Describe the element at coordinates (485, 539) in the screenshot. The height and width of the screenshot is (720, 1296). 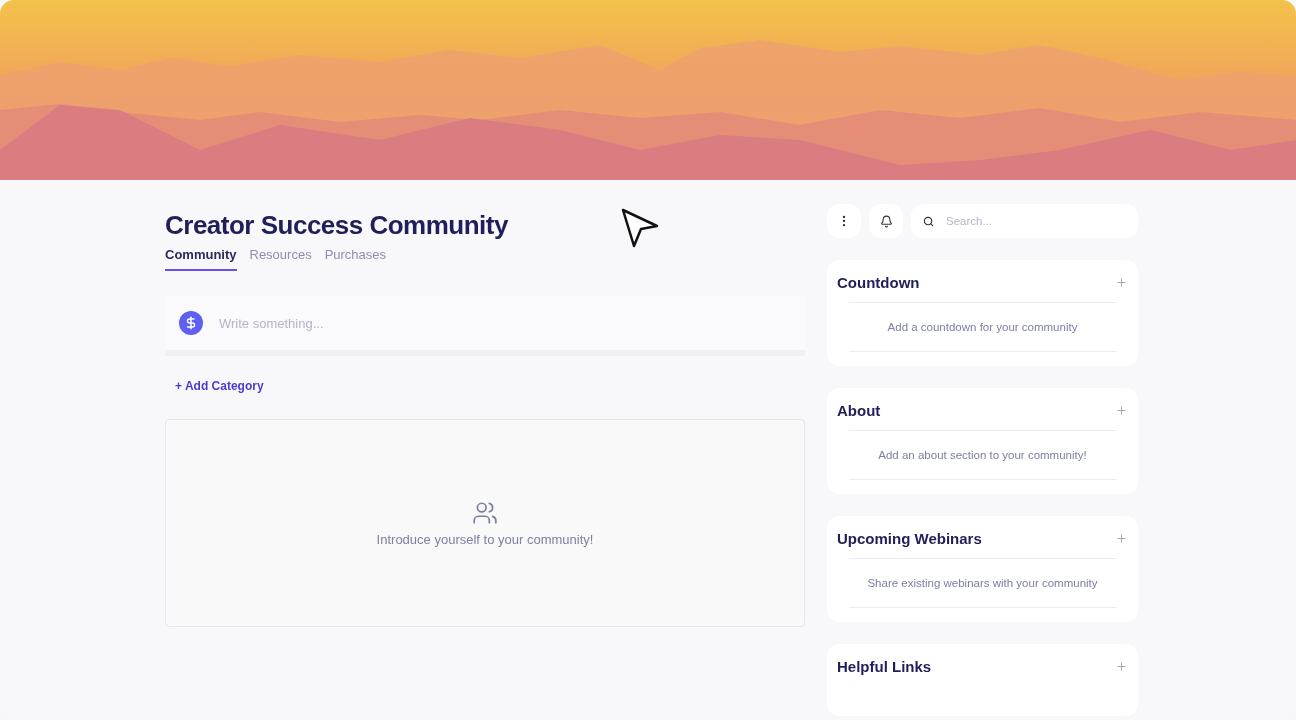
I see `empty-feed-message: Introduce yourself to your community!` at that location.